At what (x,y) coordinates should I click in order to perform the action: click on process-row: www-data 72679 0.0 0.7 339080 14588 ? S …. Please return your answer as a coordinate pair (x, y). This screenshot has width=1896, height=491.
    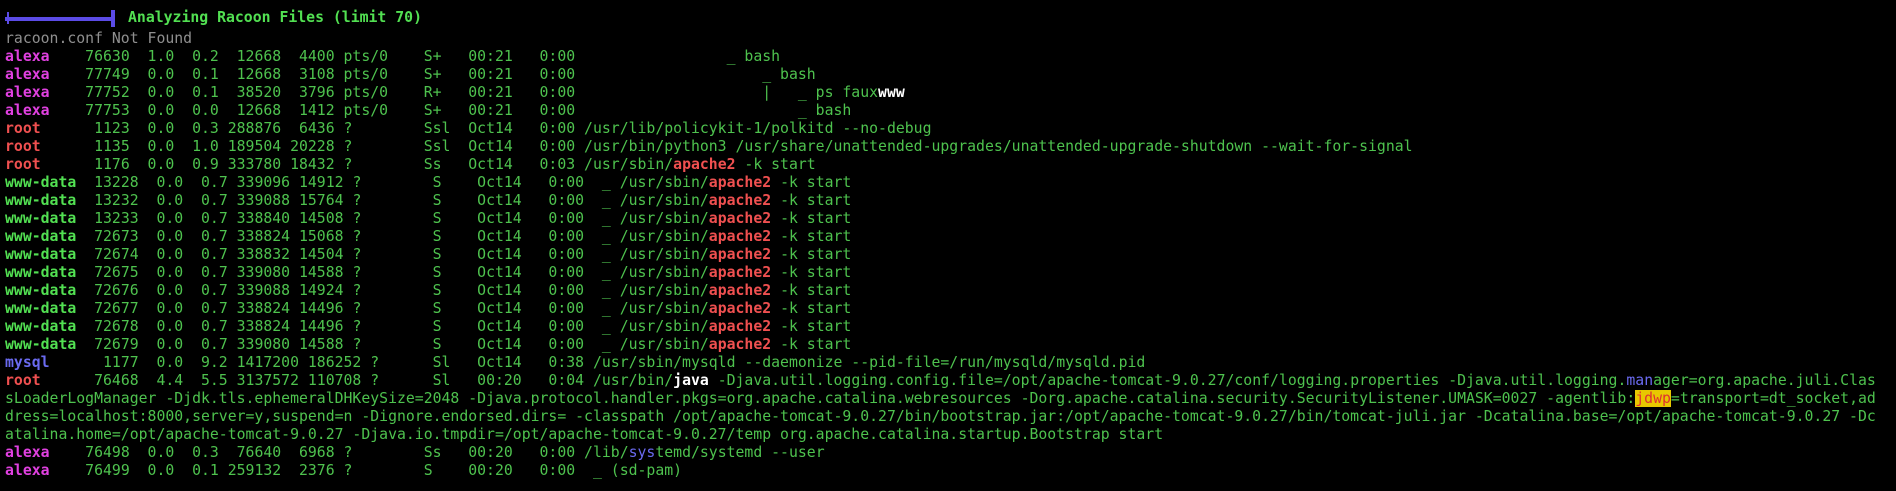
    Looking at the image, I should click on (950, 345).